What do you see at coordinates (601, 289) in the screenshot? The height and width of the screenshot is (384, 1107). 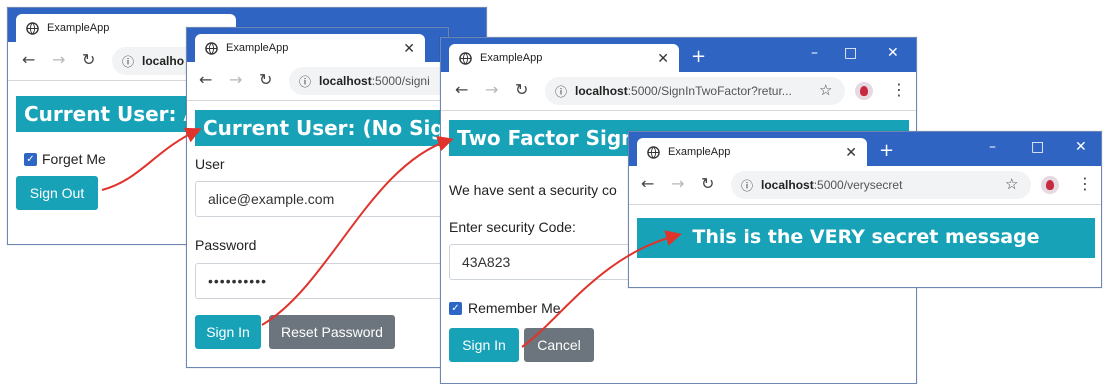 I see `arrow-twofactor-to-secret` at bounding box center [601, 289].